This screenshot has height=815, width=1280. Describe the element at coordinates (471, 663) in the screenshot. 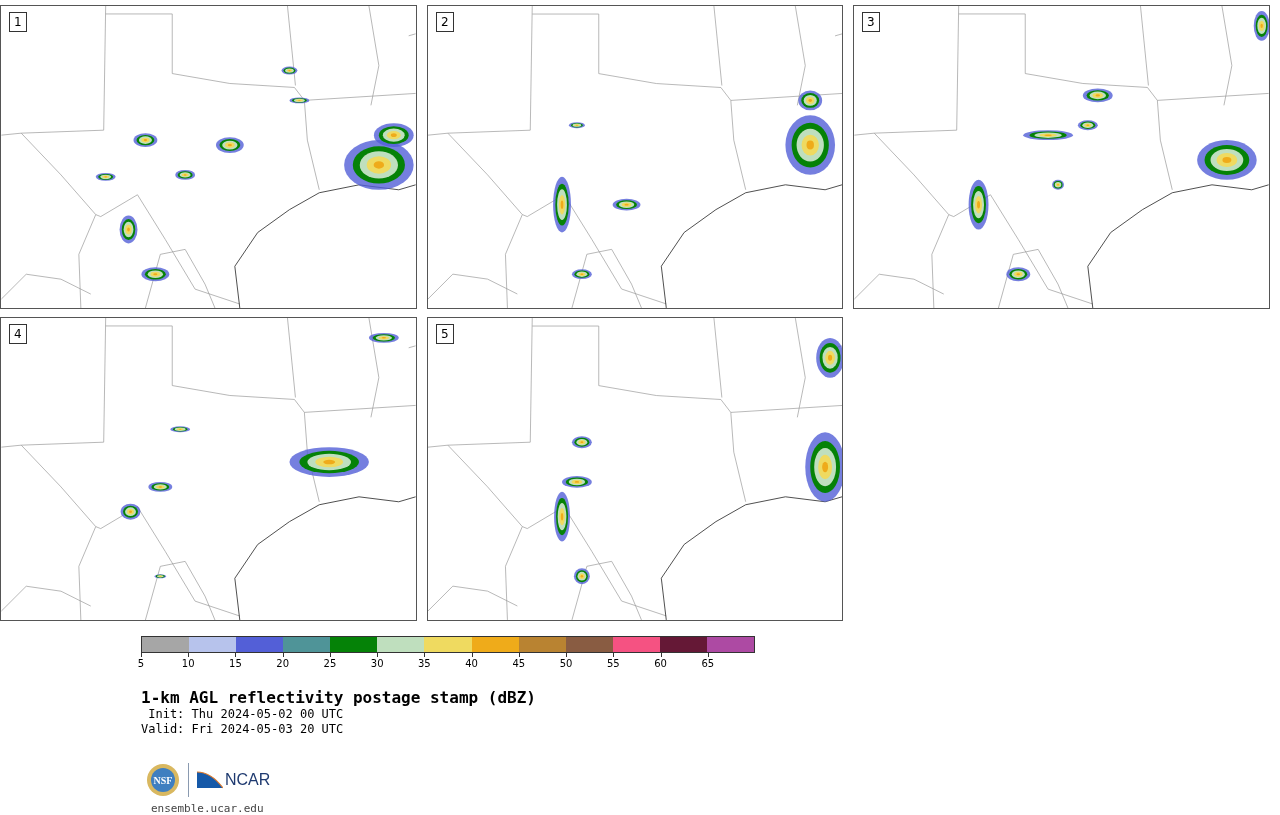

I see `tick-label: 40` at that location.